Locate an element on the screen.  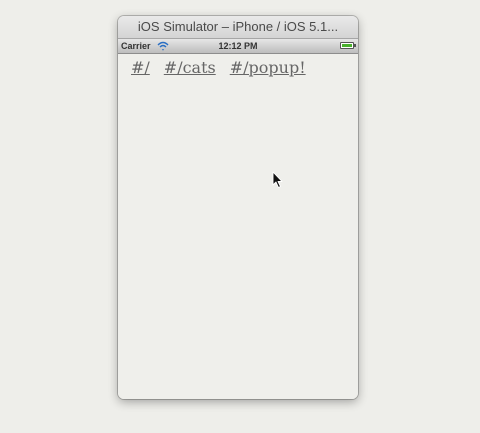
ios-status-bar: Carrier 12:12 PM is located at coordinates (238, 46).